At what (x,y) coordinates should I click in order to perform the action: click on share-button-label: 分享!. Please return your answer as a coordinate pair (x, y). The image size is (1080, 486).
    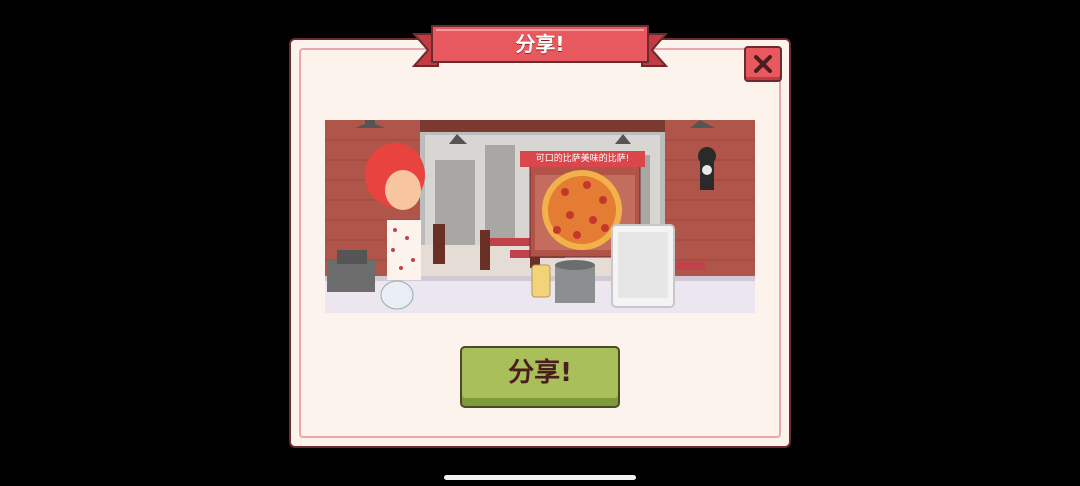
    Looking at the image, I should click on (540, 373).